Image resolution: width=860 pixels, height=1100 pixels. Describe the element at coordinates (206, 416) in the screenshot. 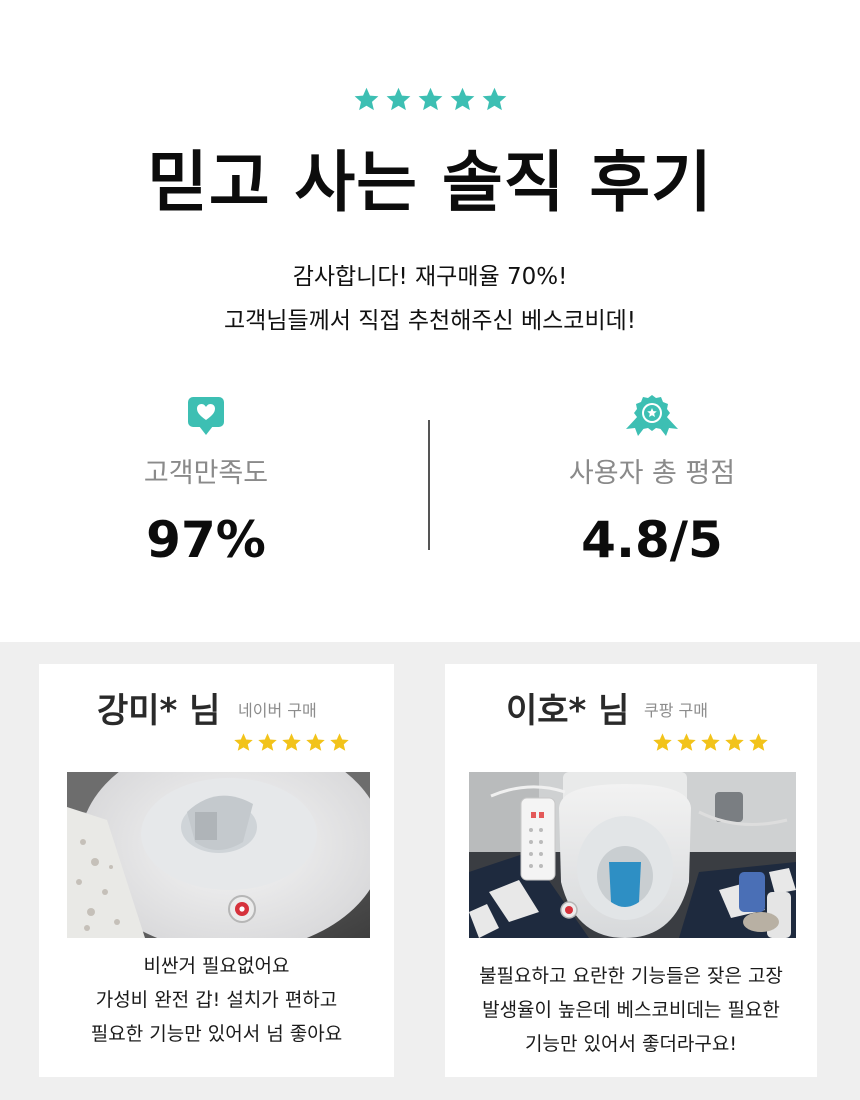

I see `heart-speech-bubble-icon` at that location.